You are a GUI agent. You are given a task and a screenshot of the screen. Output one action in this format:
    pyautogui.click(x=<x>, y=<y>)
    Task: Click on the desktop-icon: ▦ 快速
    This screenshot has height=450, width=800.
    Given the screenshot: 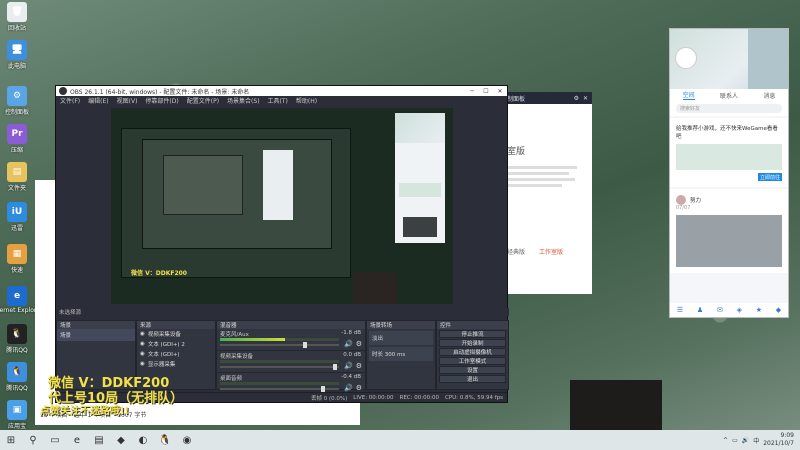 What is the action you would take?
    pyautogui.click(x=17, y=259)
    